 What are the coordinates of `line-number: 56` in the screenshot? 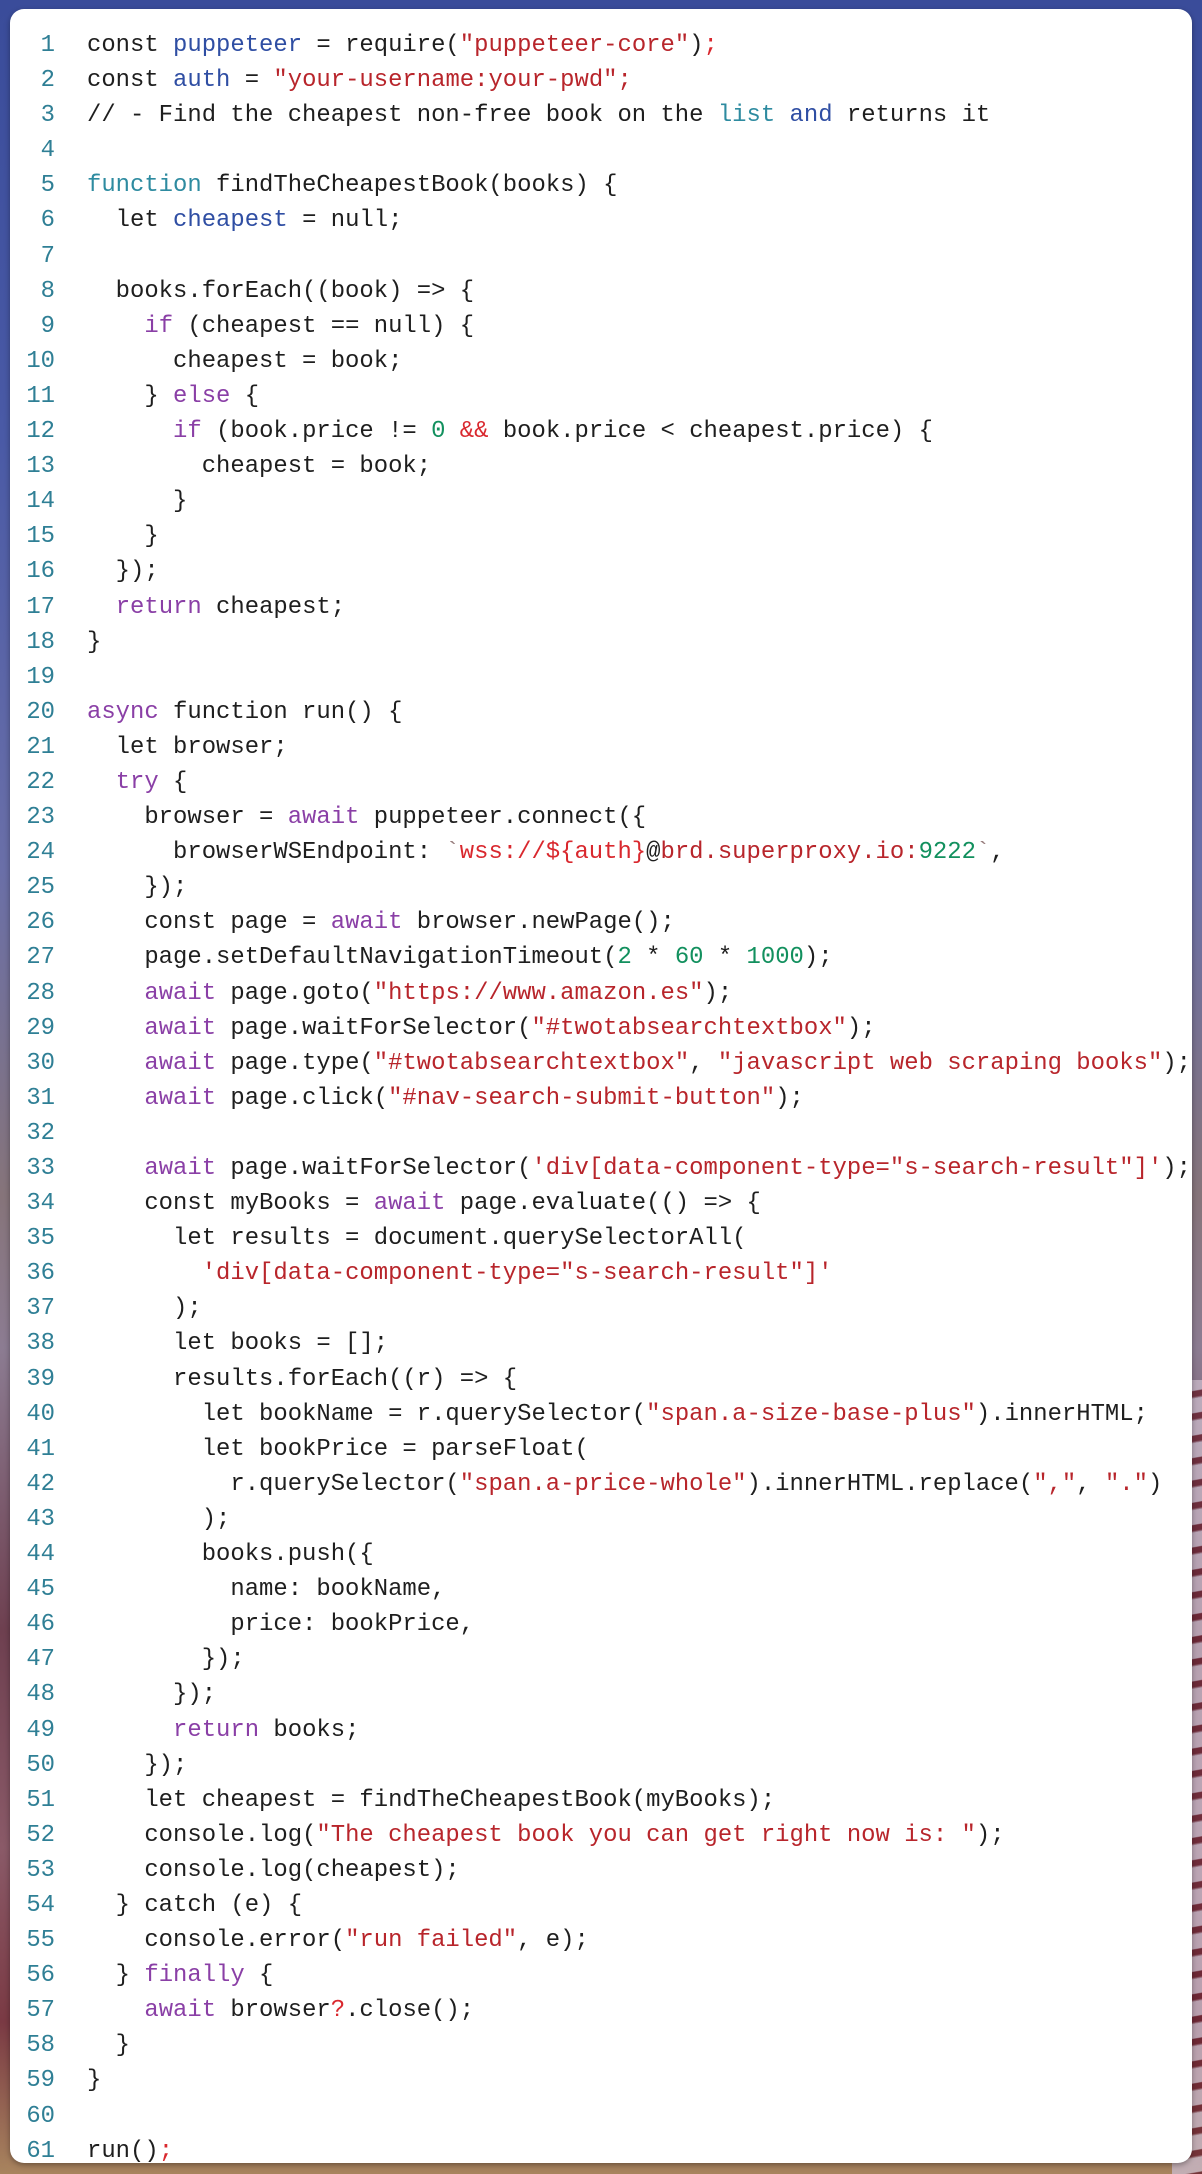 It's located at (40, 1976).